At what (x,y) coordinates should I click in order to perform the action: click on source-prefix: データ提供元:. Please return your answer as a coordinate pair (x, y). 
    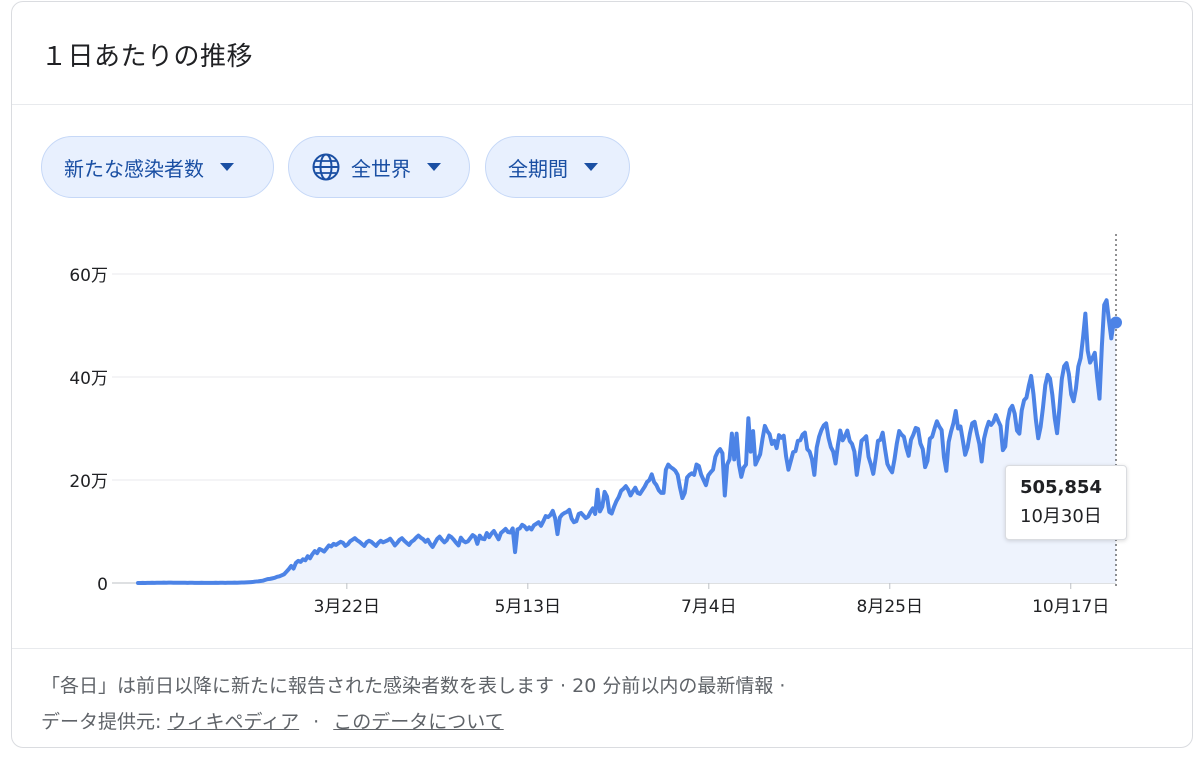
    Looking at the image, I should click on (101, 722).